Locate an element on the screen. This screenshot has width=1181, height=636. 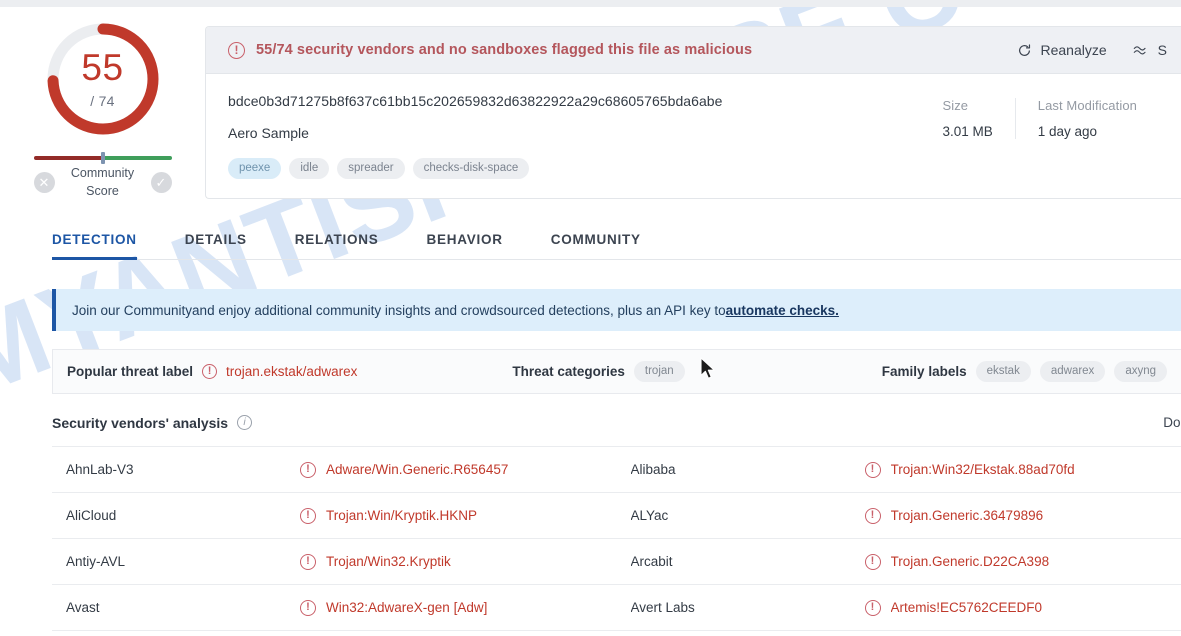
security-vendors-title-group: Security vendors' analysis i is located at coordinates (152, 422).